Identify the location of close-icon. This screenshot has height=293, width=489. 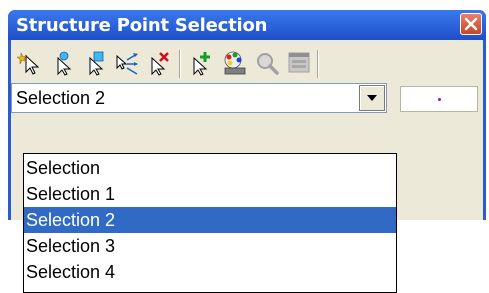
(471, 24).